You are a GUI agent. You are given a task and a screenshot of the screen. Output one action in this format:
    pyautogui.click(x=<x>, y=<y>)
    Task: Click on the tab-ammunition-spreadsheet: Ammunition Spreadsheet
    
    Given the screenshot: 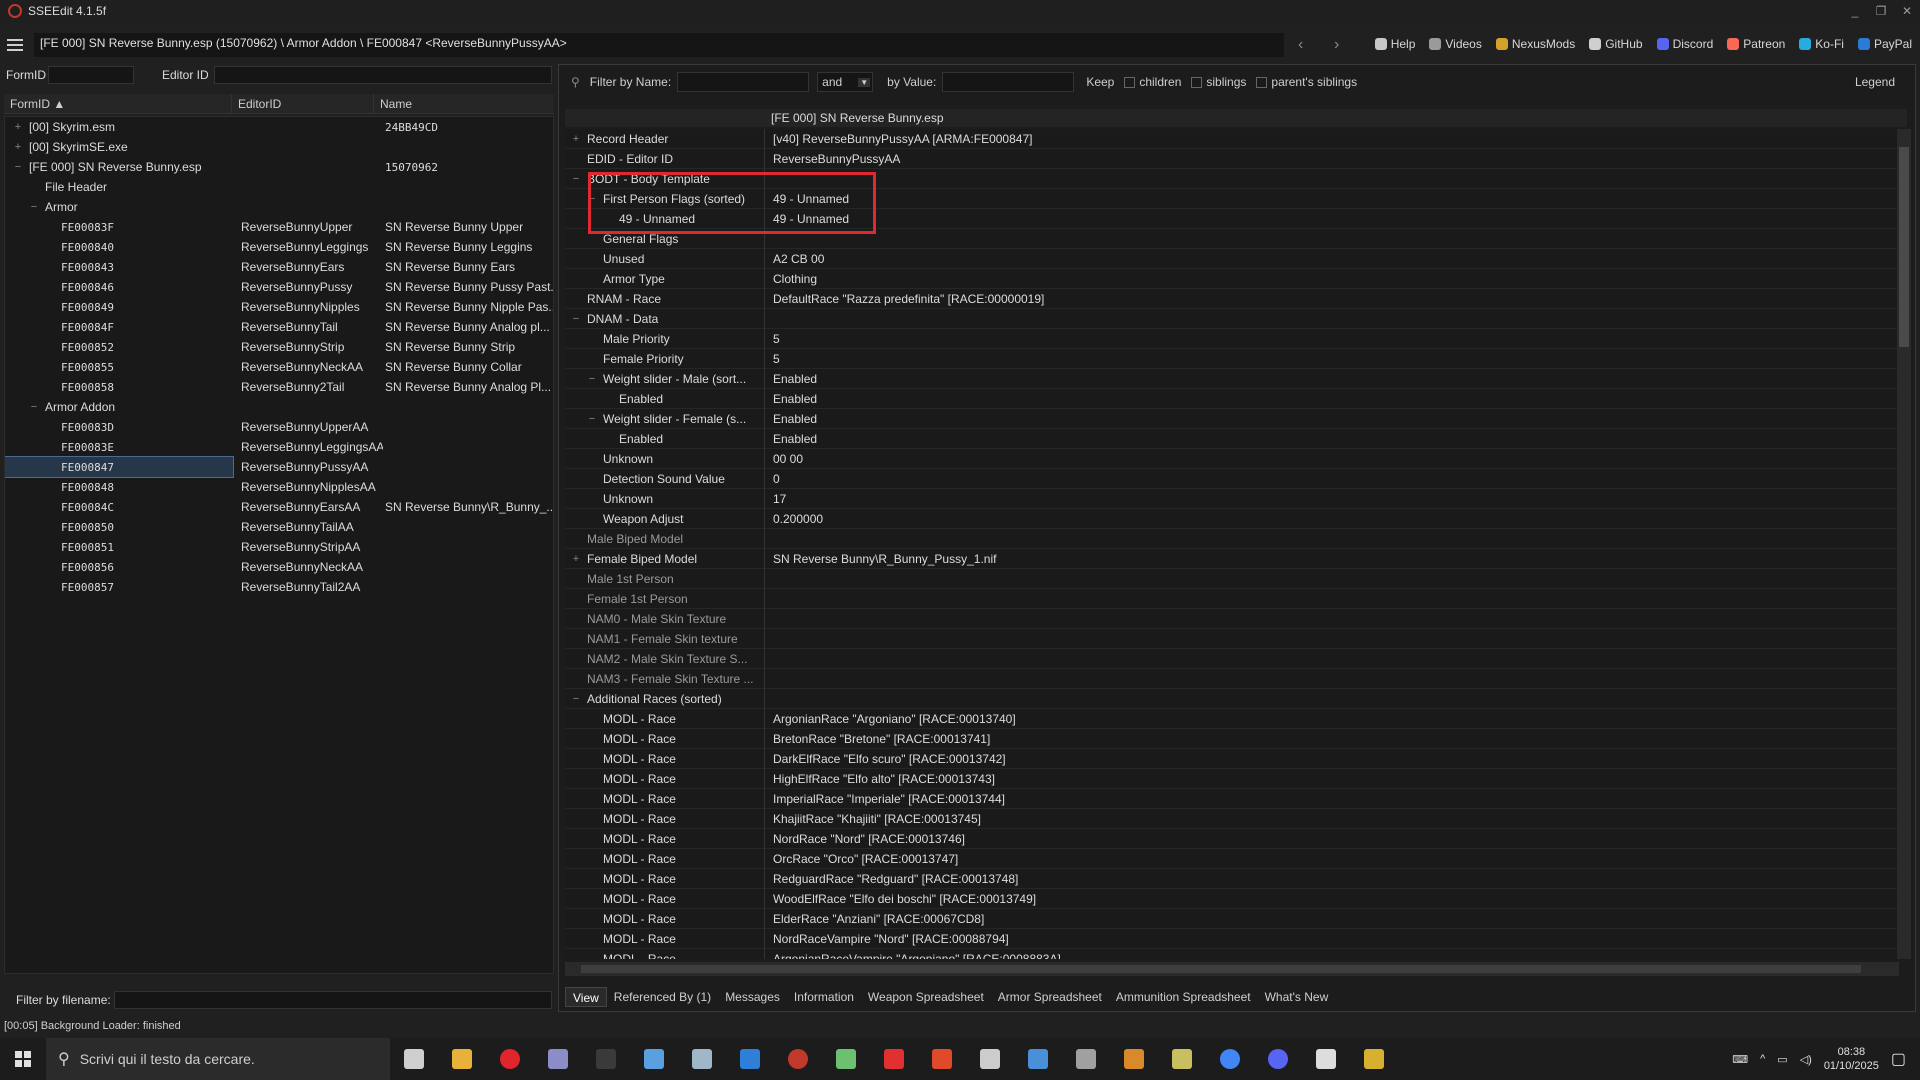 What is the action you would take?
    pyautogui.click(x=1183, y=997)
    